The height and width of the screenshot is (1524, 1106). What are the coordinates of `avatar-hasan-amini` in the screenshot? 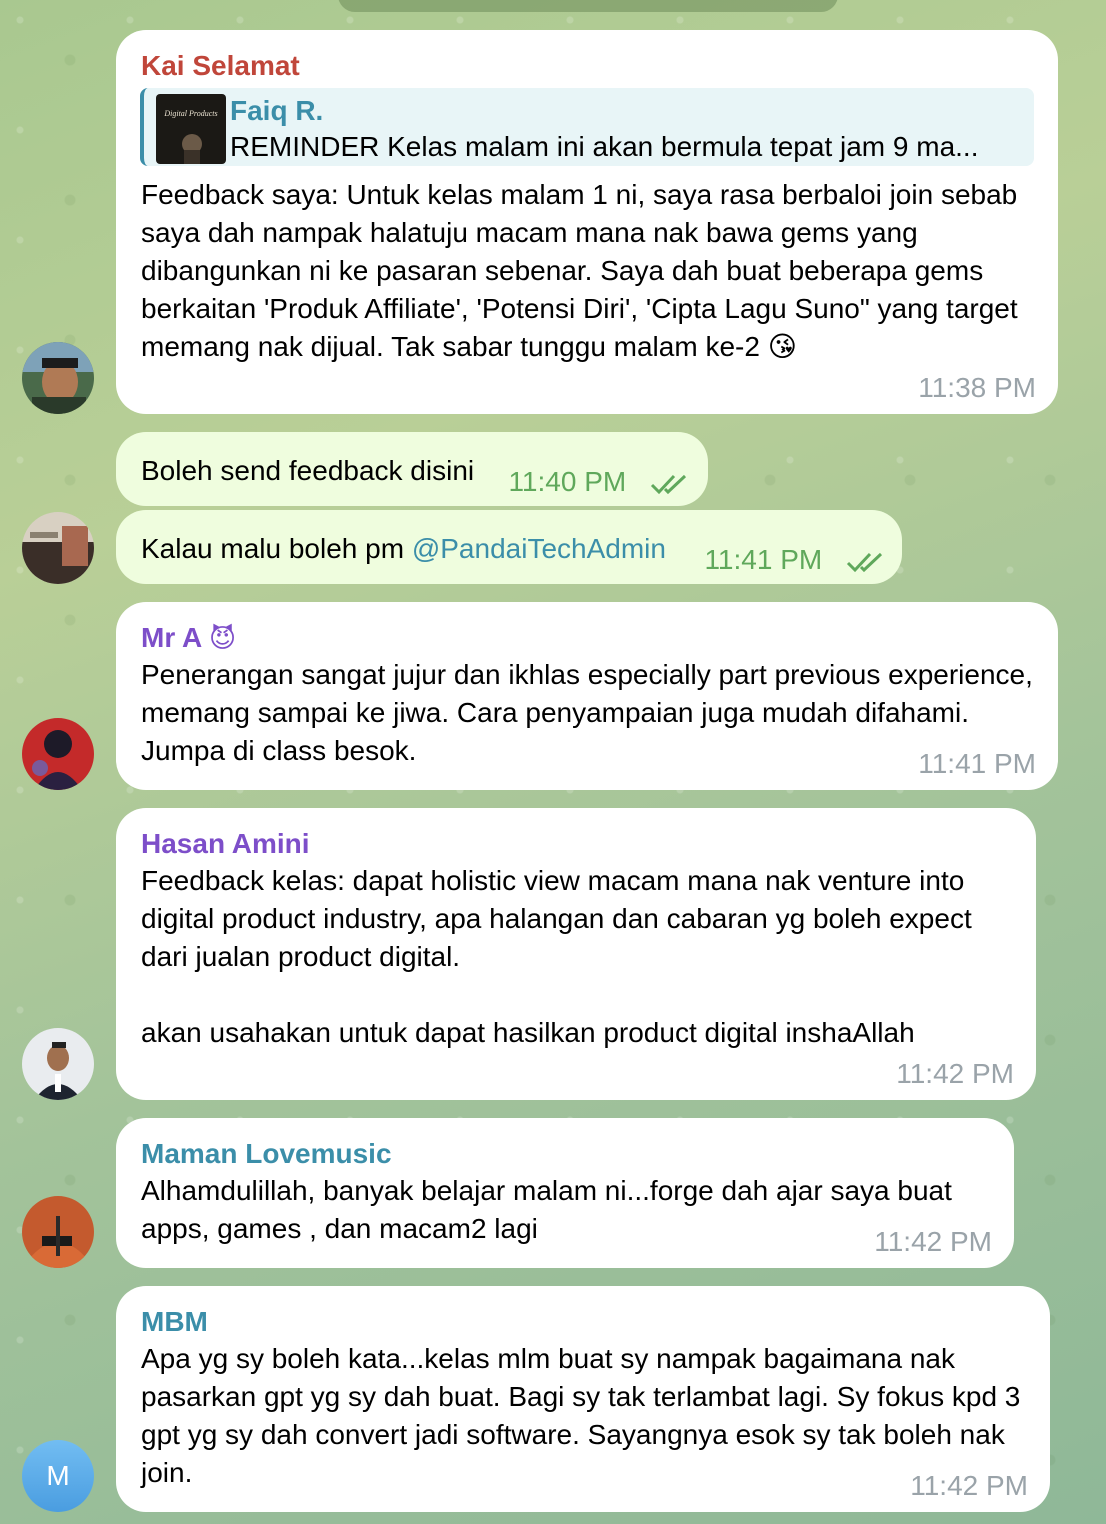 It's located at (58, 1064).